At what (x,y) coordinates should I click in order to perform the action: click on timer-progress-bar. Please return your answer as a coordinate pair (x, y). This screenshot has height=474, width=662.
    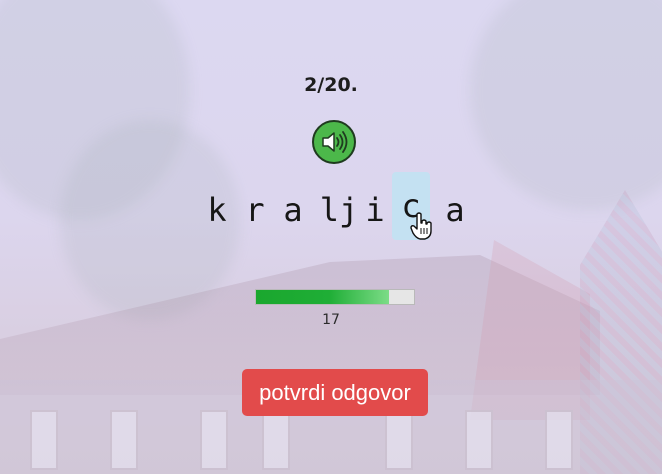
    Looking at the image, I should click on (335, 297).